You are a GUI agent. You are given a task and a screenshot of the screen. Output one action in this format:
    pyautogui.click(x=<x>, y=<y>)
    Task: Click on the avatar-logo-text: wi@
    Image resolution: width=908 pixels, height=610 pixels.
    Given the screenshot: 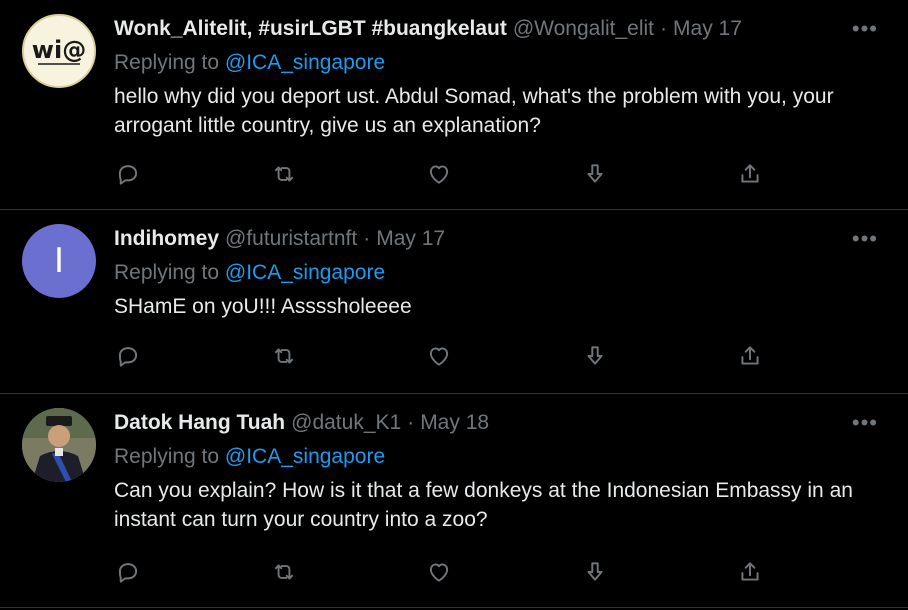 What is the action you would take?
    pyautogui.click(x=59, y=50)
    